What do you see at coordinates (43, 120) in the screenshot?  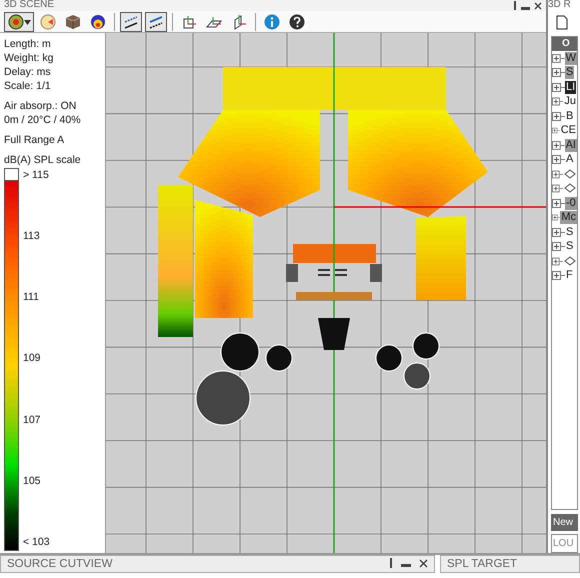 I see `info-text: 0m / 20°C / 40%` at bounding box center [43, 120].